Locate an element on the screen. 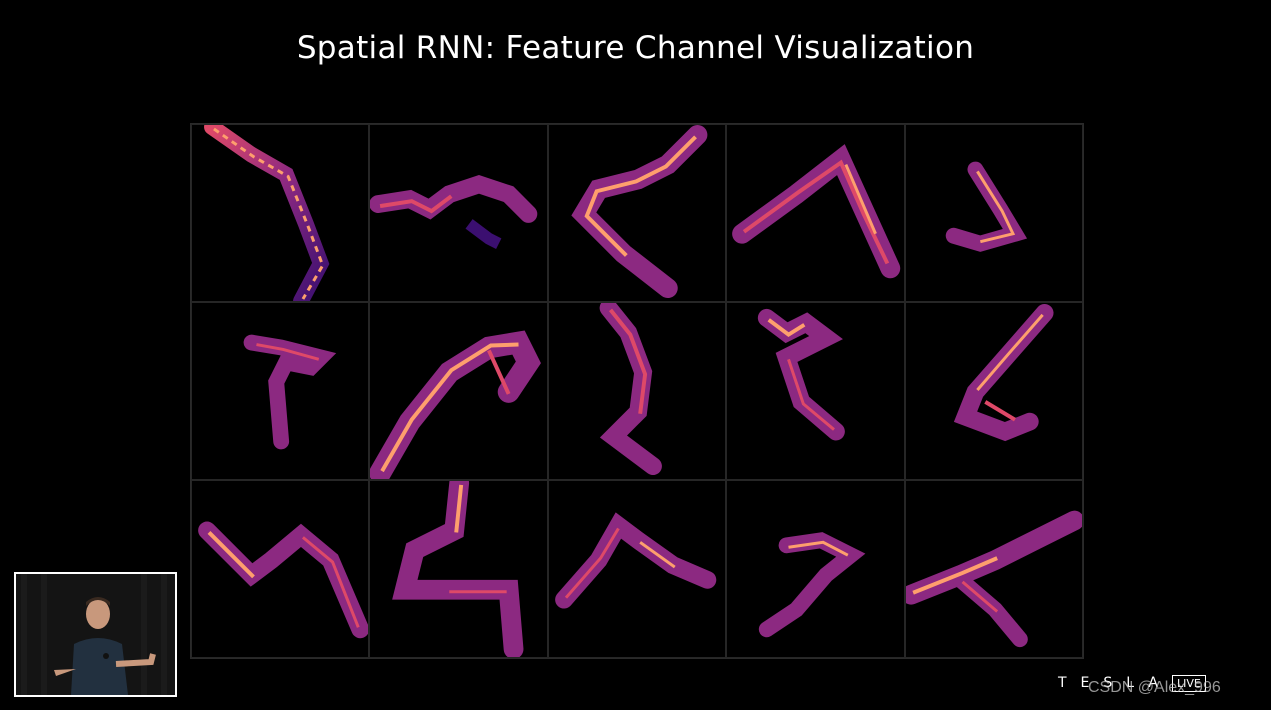 Image resolution: width=1271 pixels, height=710 pixels. presenter-video is located at coordinates (95, 634).